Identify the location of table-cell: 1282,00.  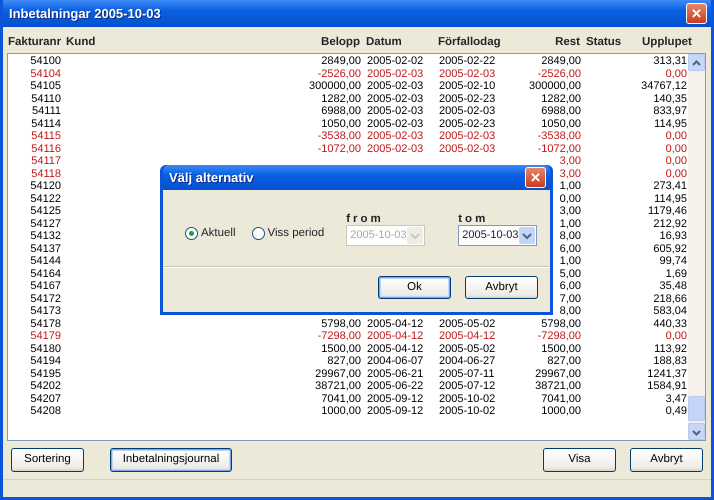
(341, 98).